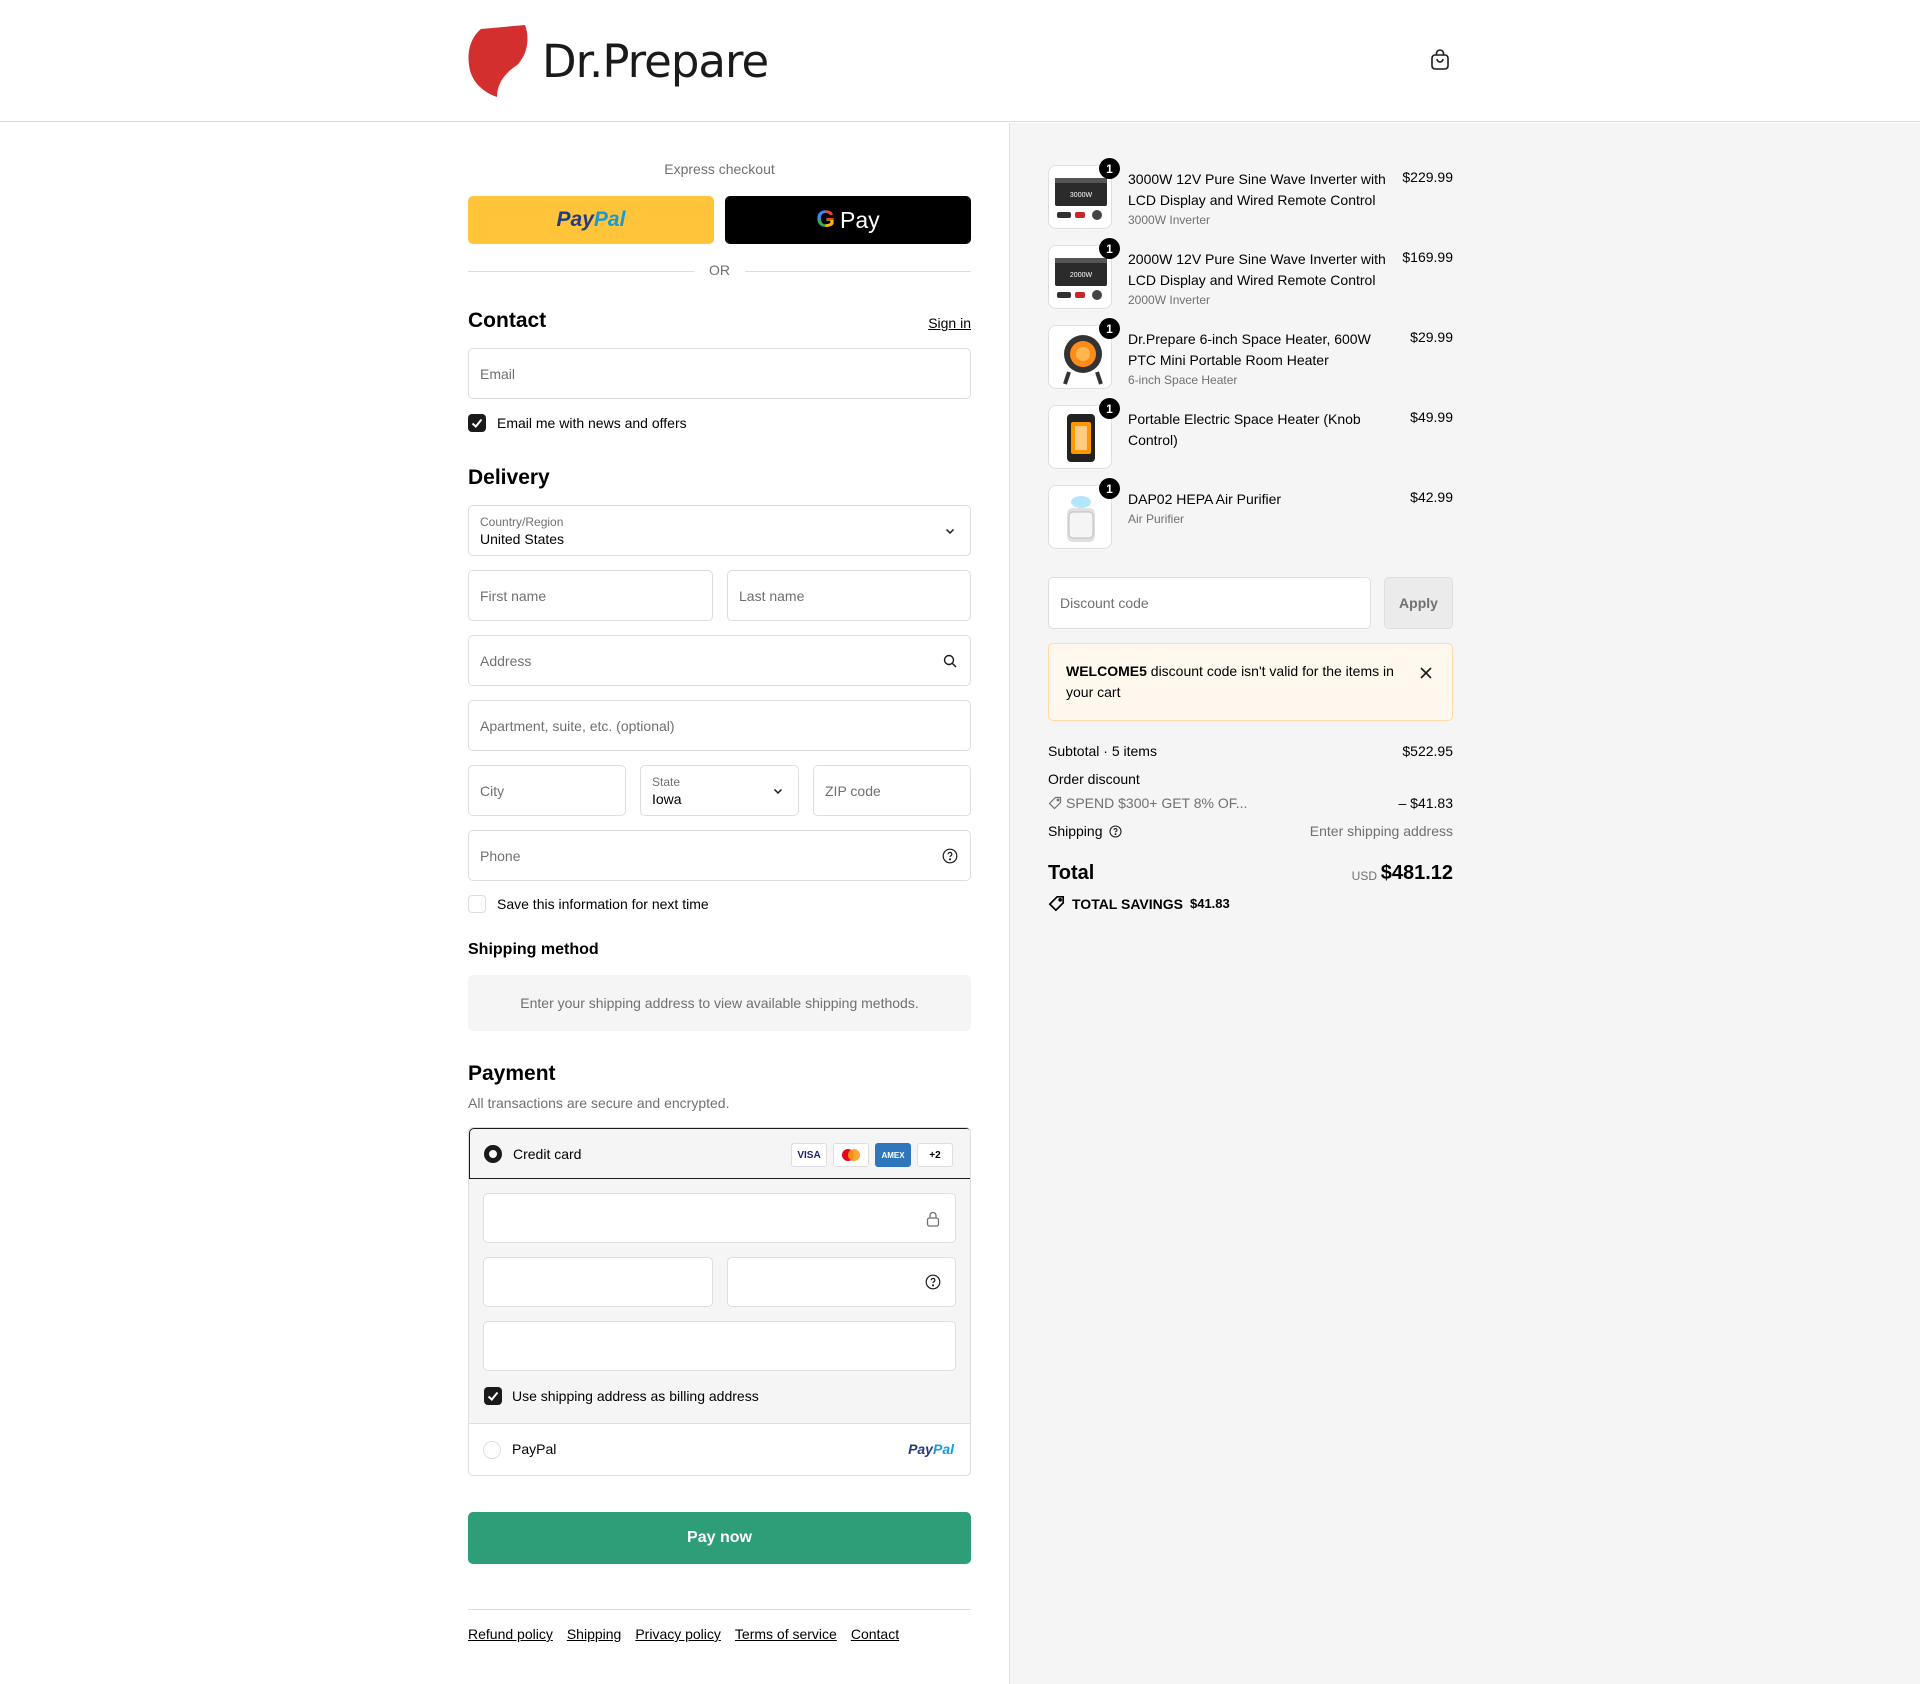  I want to click on amex-icon: AMEX, so click(893, 1155).